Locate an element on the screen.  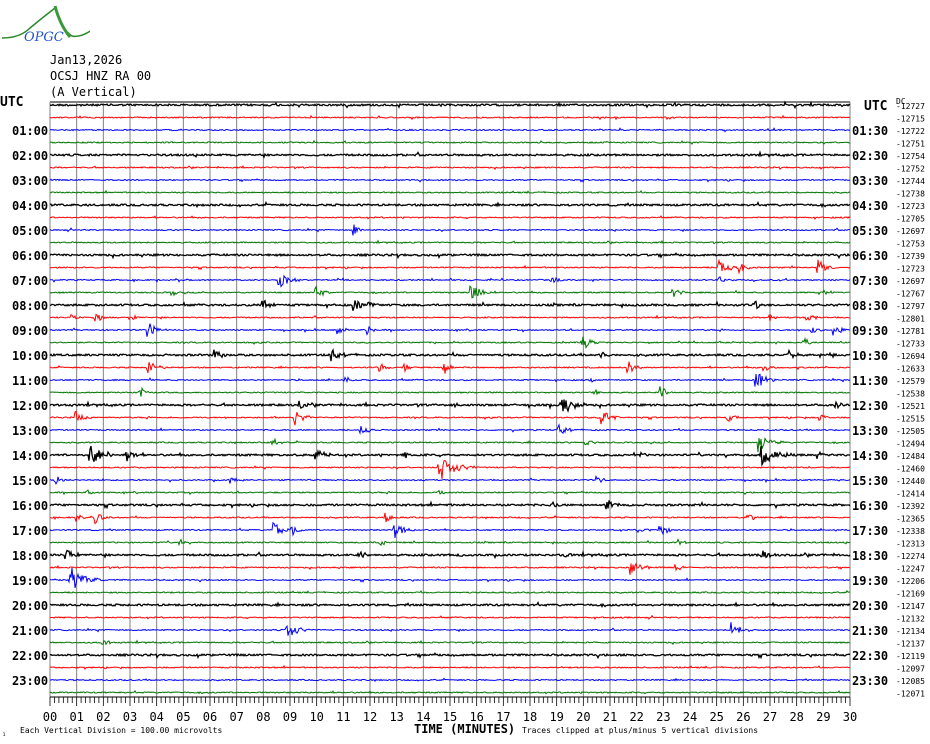
right-hour-label: 09:30 is located at coordinates (870, 331).